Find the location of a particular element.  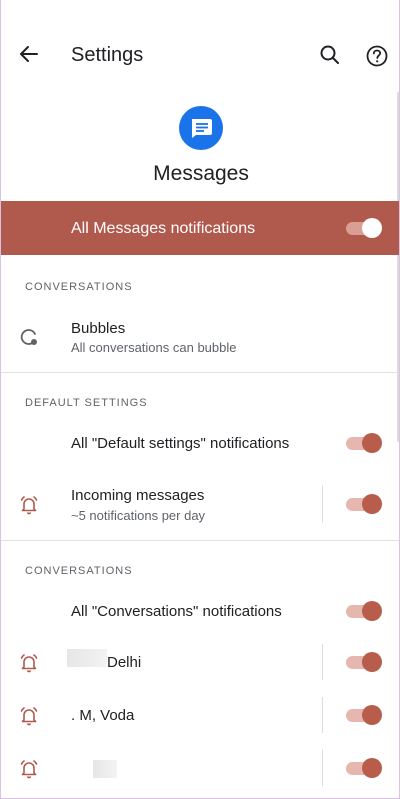

bubbles-subtitle: All conversations can bubble is located at coordinates (154, 347).